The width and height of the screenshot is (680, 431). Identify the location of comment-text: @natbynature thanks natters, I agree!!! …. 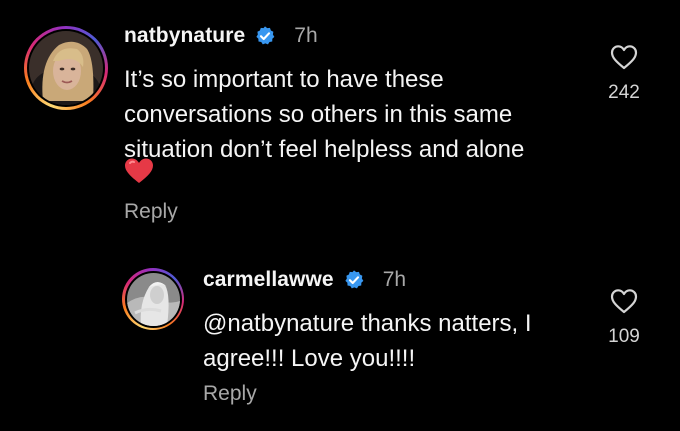
(367, 341).